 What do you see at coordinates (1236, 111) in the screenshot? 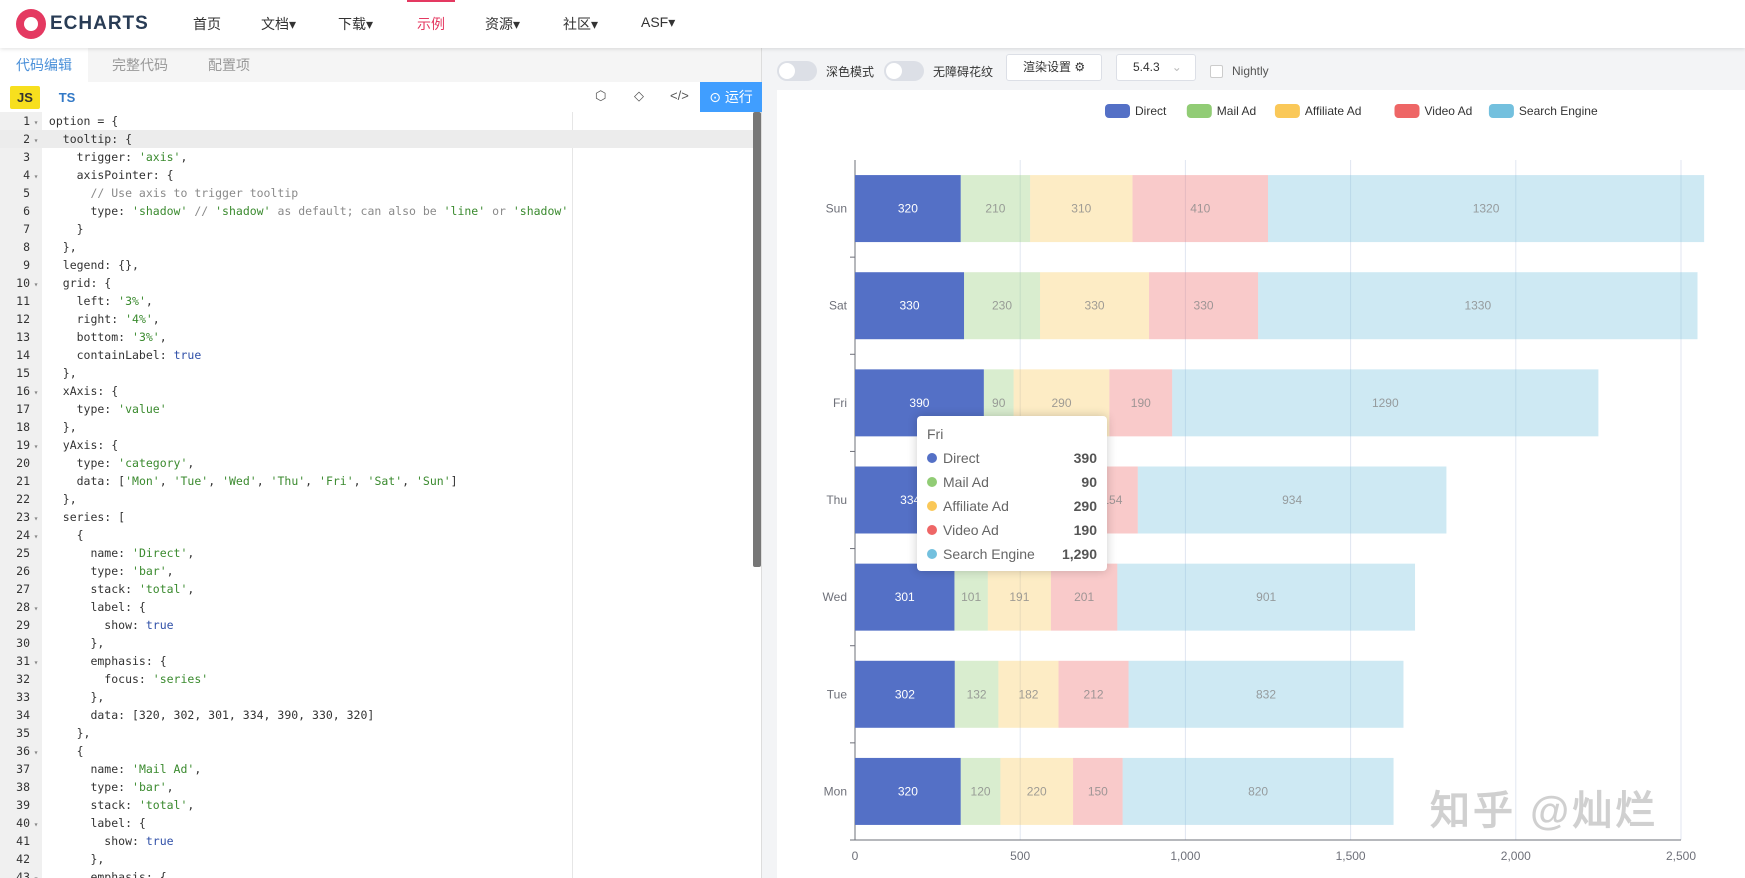
I see `legend-item: Mail Ad` at bounding box center [1236, 111].